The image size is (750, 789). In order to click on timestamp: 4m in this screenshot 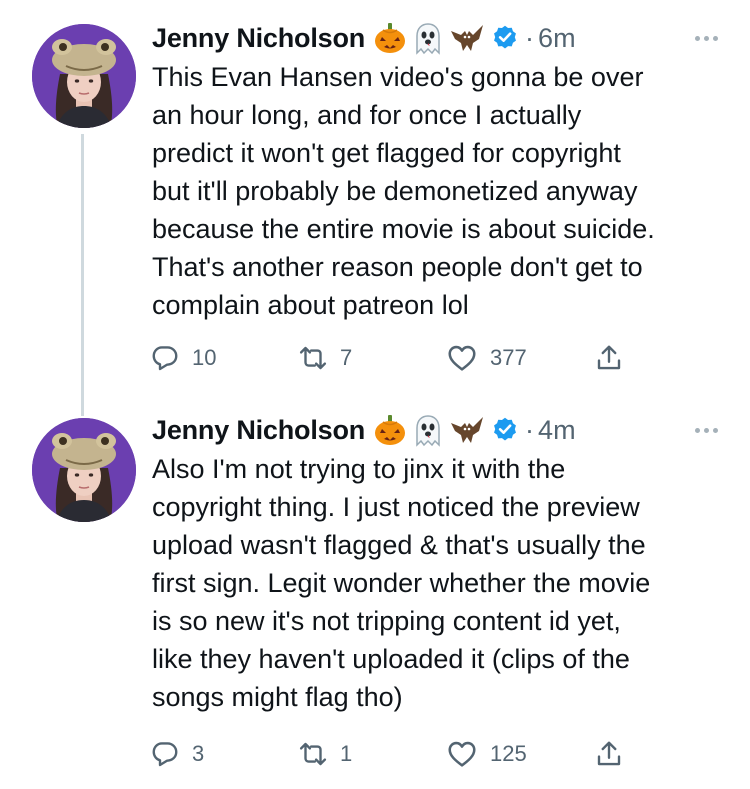, I will do `click(557, 430)`.